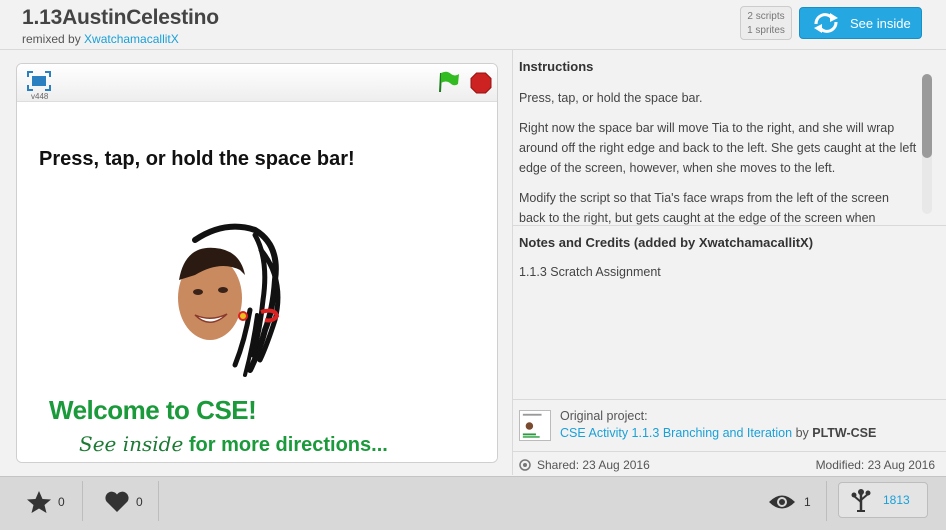 Image resolution: width=946 pixels, height=530 pixels. I want to click on scripts-count: 2 scripts, so click(766, 16).